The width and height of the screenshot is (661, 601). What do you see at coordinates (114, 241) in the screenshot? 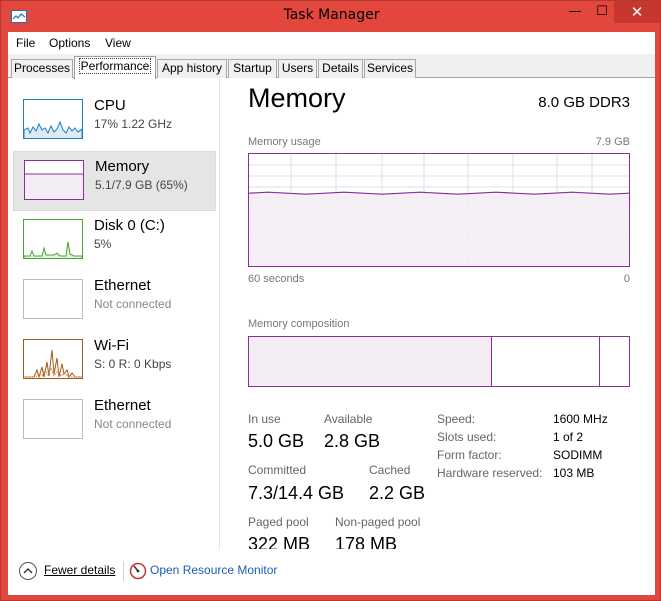
I see `sidebar-item-disk: Disk 0 (C:) 5%` at bounding box center [114, 241].